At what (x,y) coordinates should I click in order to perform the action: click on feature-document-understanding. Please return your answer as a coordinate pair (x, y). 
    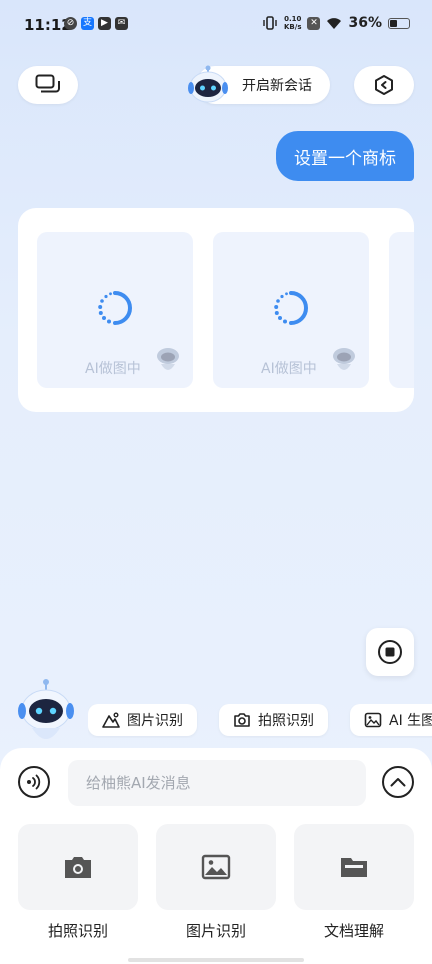
    Looking at the image, I should click on (354, 867).